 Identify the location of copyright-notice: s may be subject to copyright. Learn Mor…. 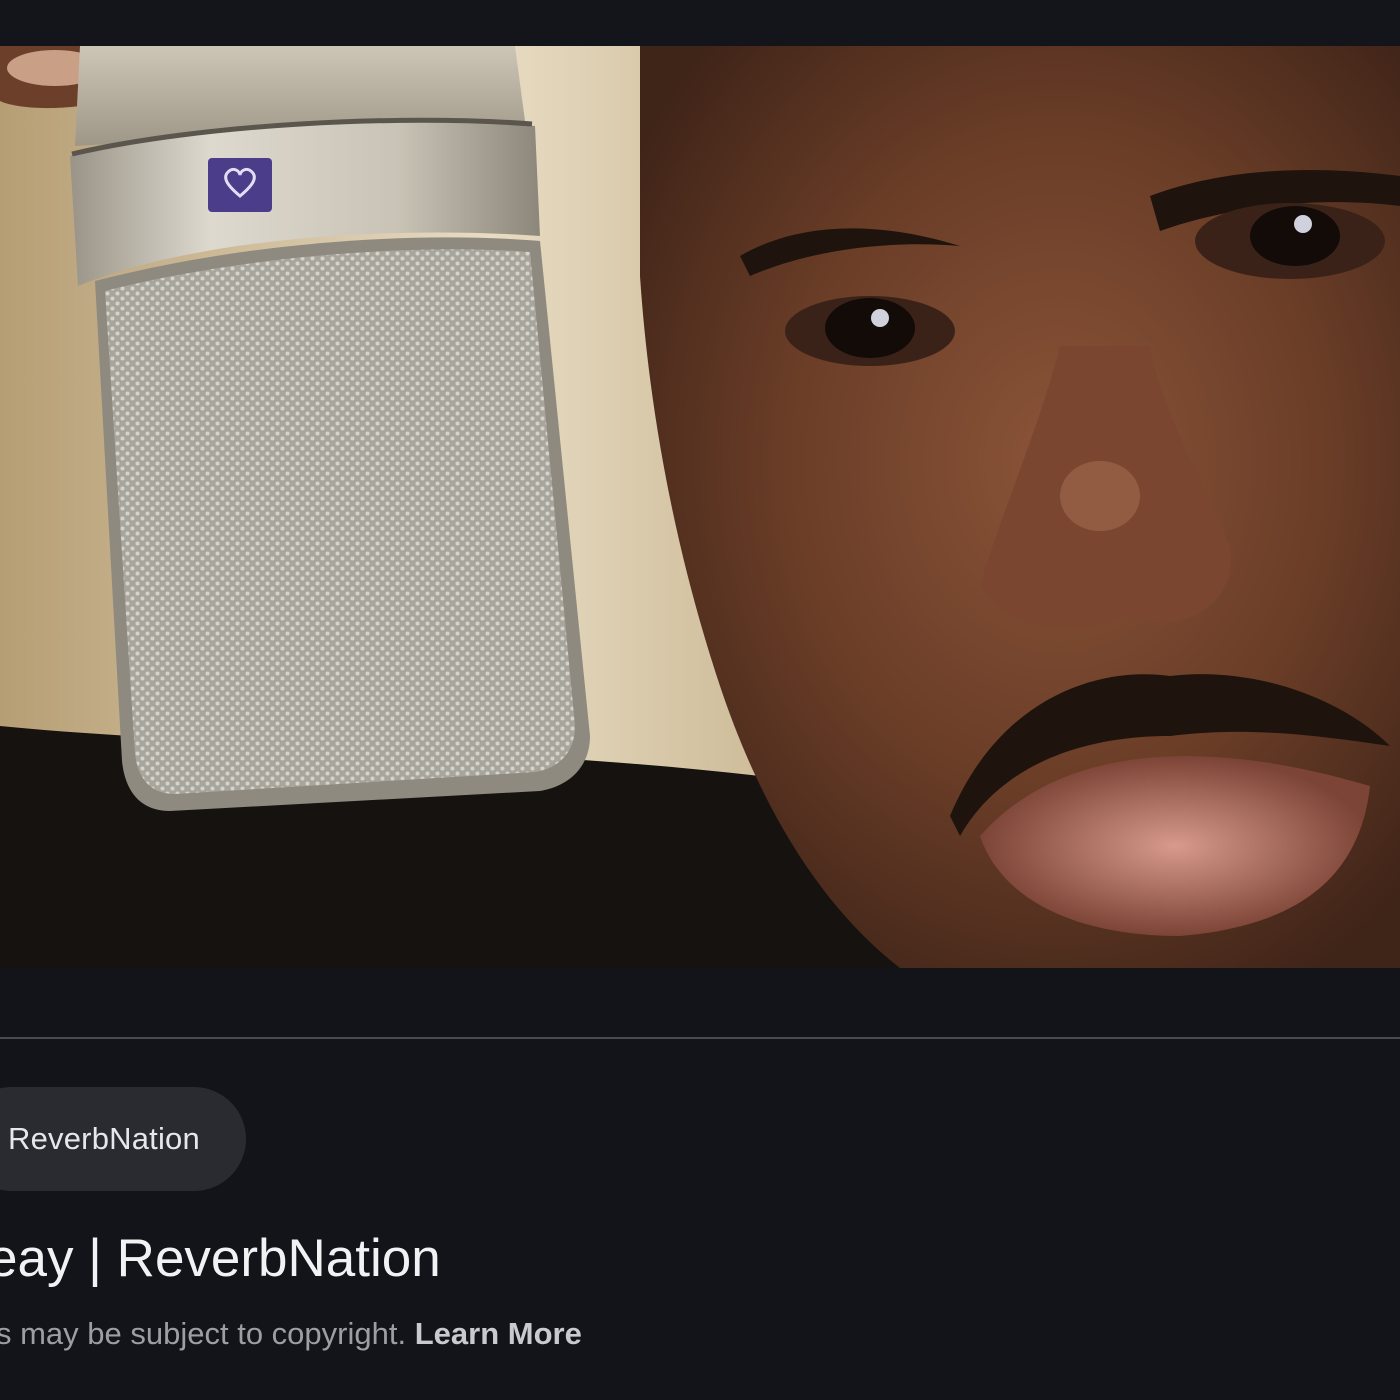
(291, 1334).